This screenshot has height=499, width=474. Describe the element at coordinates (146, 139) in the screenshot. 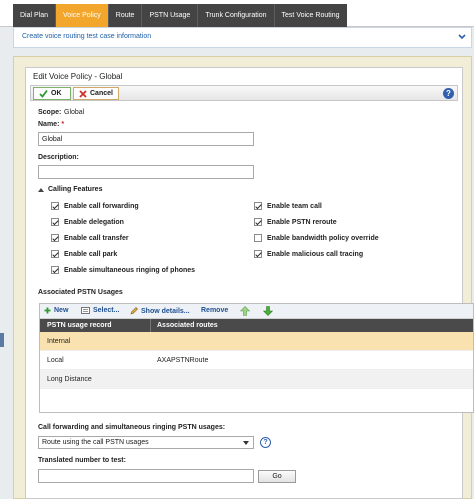

I see `name-field: Global` at that location.